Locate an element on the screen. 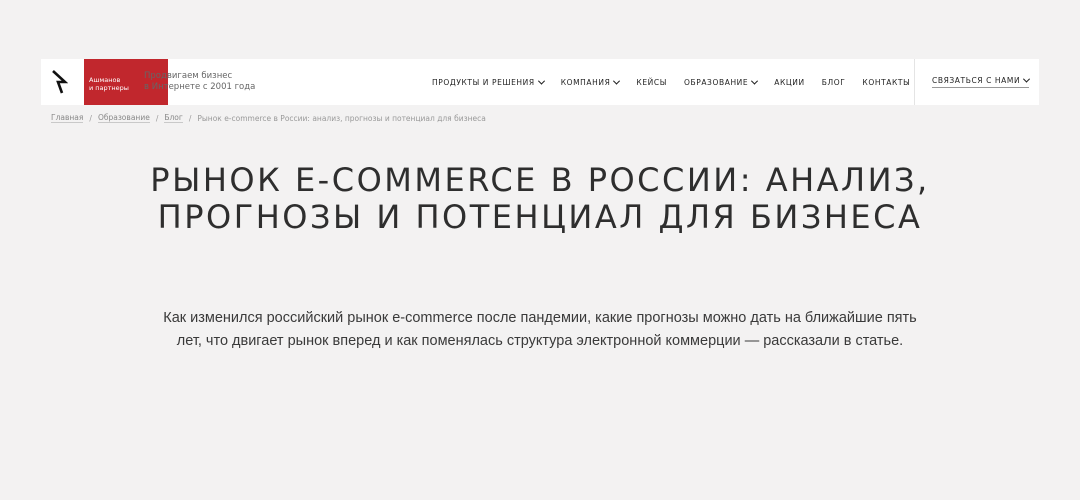  breadcrumb-home: Главная is located at coordinates (67, 118).